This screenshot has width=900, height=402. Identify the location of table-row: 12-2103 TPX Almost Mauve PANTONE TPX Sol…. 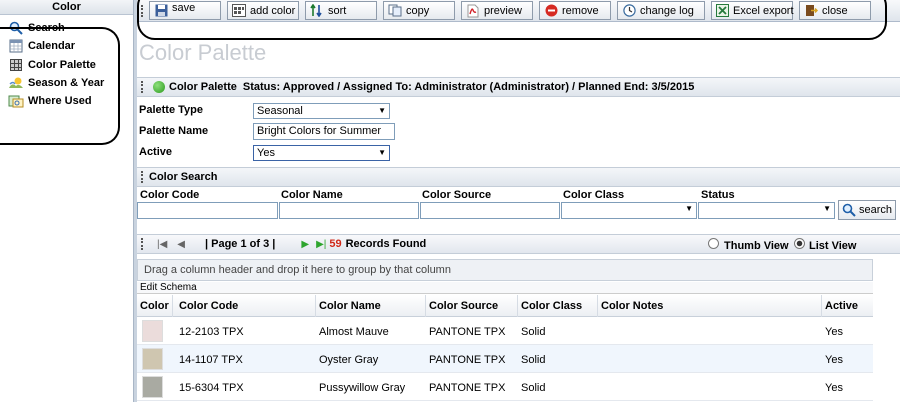
(505, 331).